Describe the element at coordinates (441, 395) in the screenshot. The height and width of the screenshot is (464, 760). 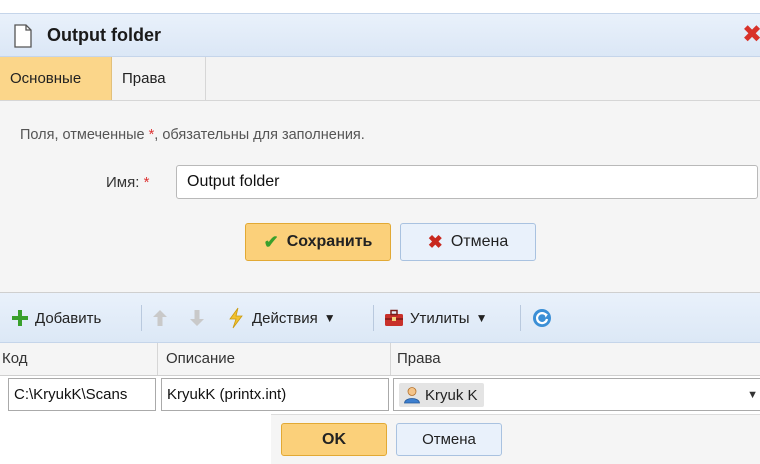
I see `user-chip: Kryuk K` at that location.